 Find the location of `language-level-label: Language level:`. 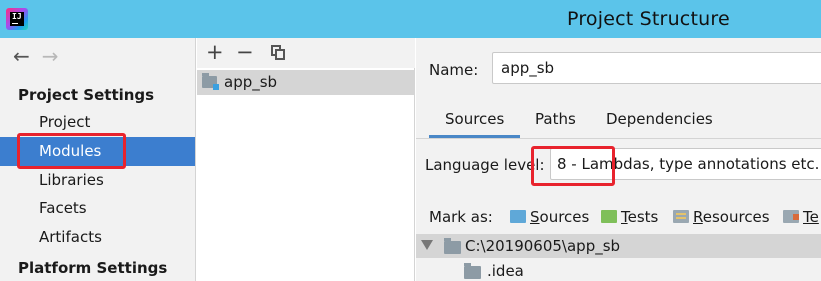

language-level-label: Language level: is located at coordinates (485, 165).